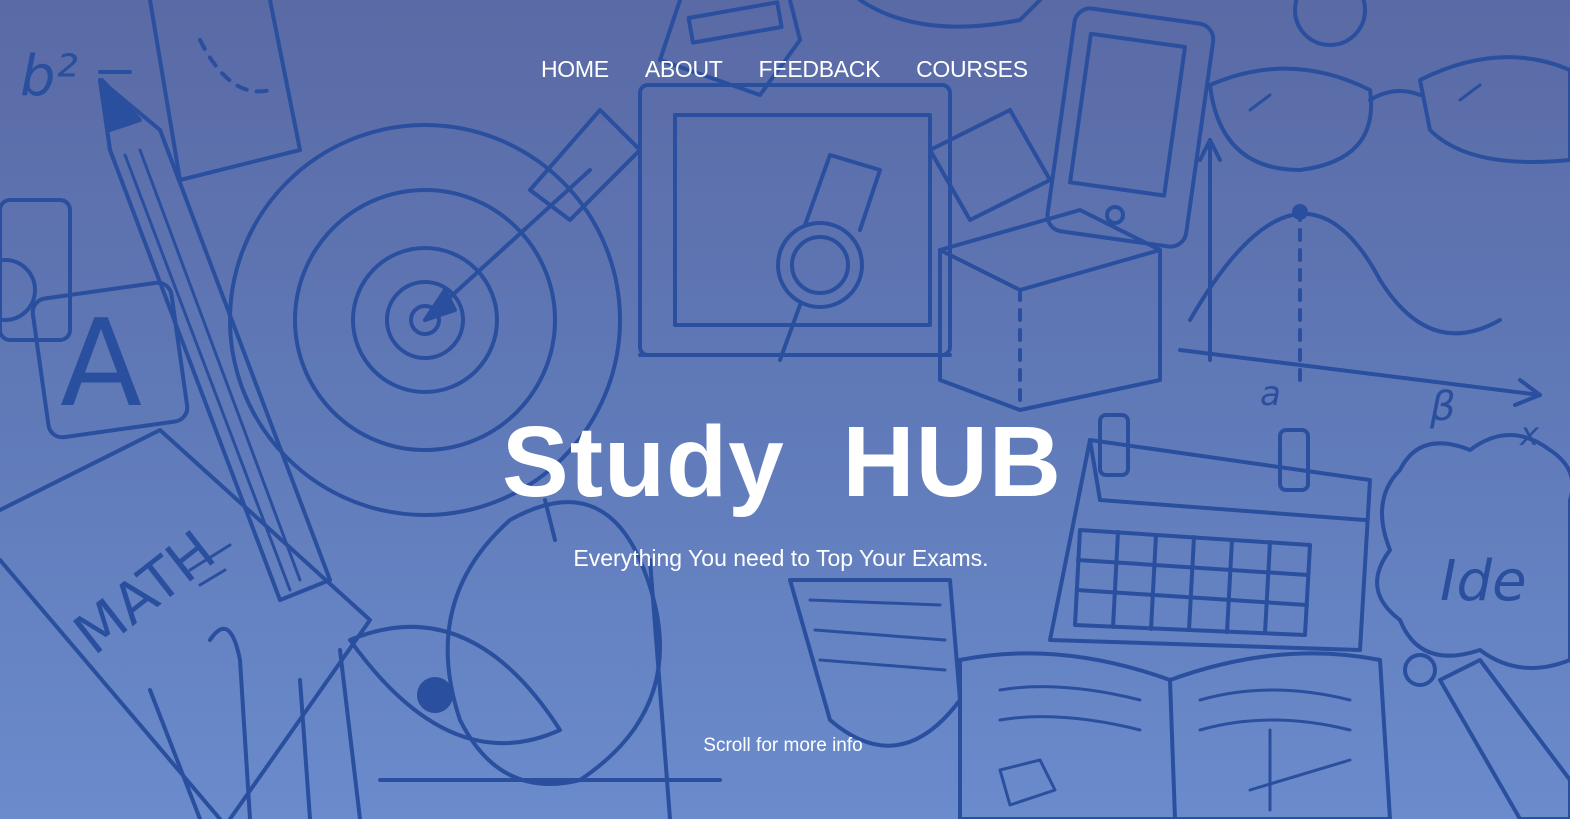 The image size is (1570, 819). What do you see at coordinates (782, 462) in the screenshot?
I see `hero-title: Study HUB` at bounding box center [782, 462].